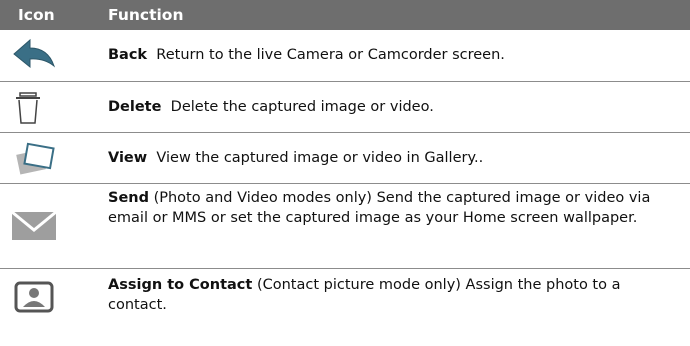  I want to click on header-icon-label: Icon, so click(36, 15).